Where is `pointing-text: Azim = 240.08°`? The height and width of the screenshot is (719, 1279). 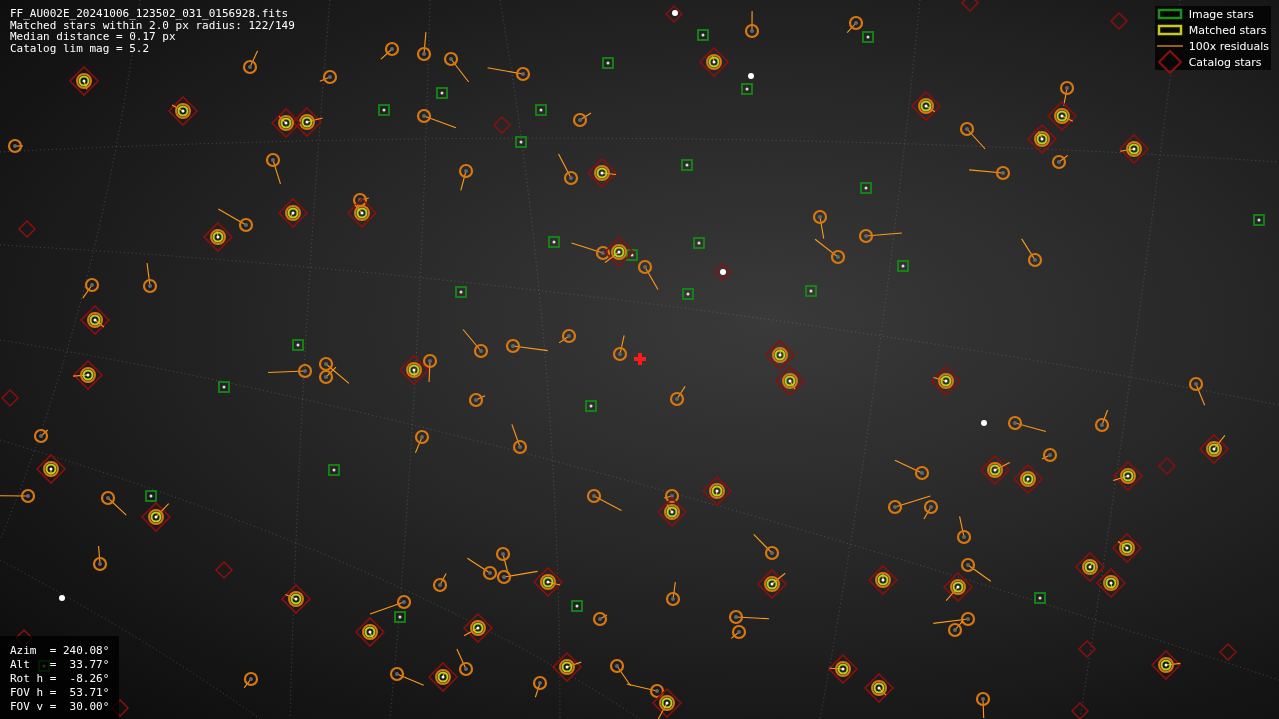
pointing-text: Azim = 240.08° is located at coordinates (60, 651).